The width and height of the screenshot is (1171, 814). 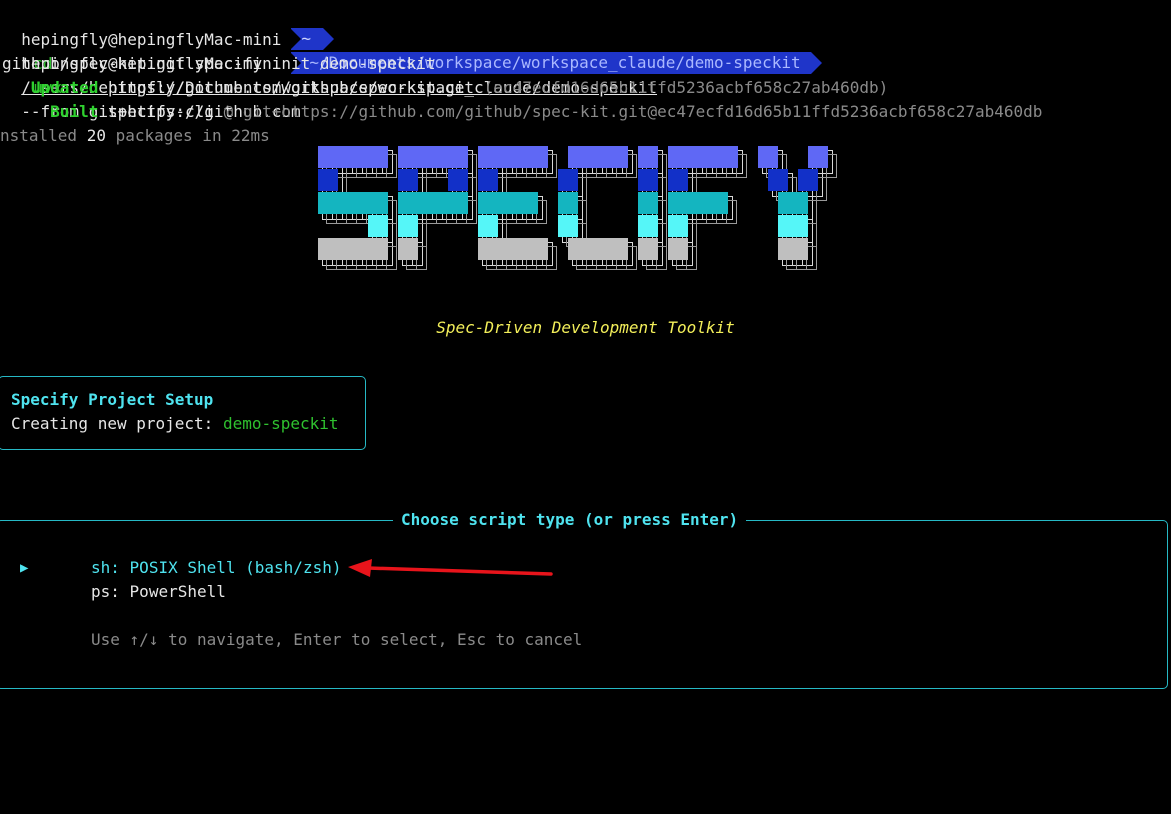 What do you see at coordinates (112, 423) in the screenshot?
I see `creating-project-label: Creating new project:` at bounding box center [112, 423].